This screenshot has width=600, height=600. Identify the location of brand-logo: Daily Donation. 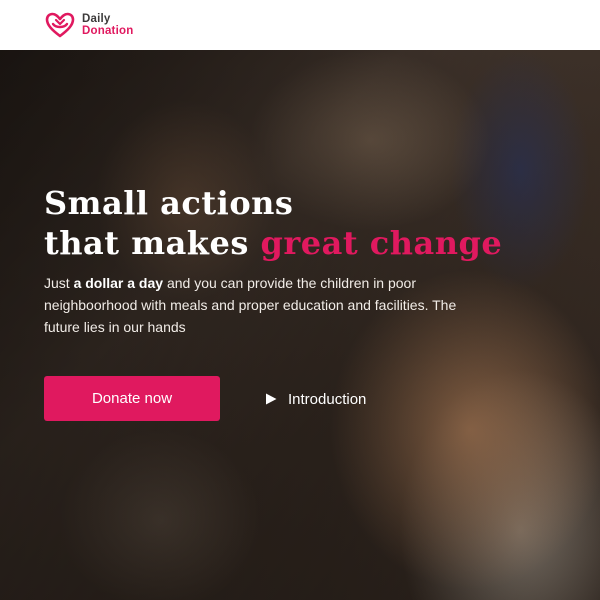
(88, 25).